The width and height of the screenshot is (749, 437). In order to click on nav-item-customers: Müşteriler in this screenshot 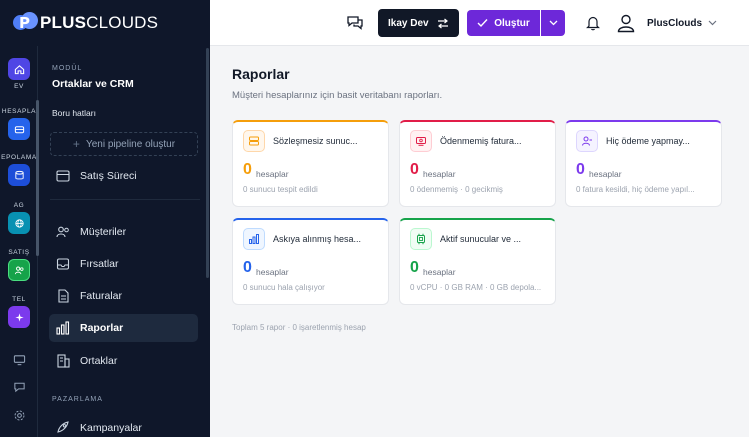, I will do `click(123, 232)`.